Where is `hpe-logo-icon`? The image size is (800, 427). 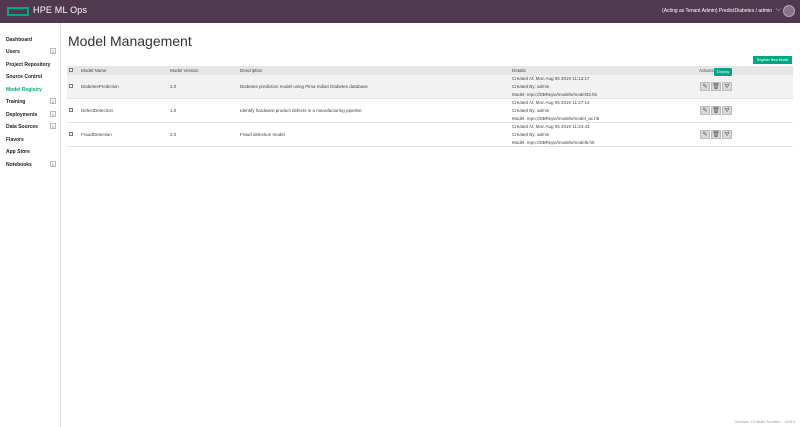 hpe-logo-icon is located at coordinates (18, 11).